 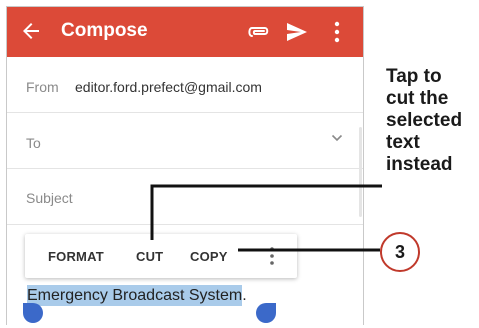 What do you see at coordinates (33, 143) in the screenshot?
I see `to-label: To` at bounding box center [33, 143].